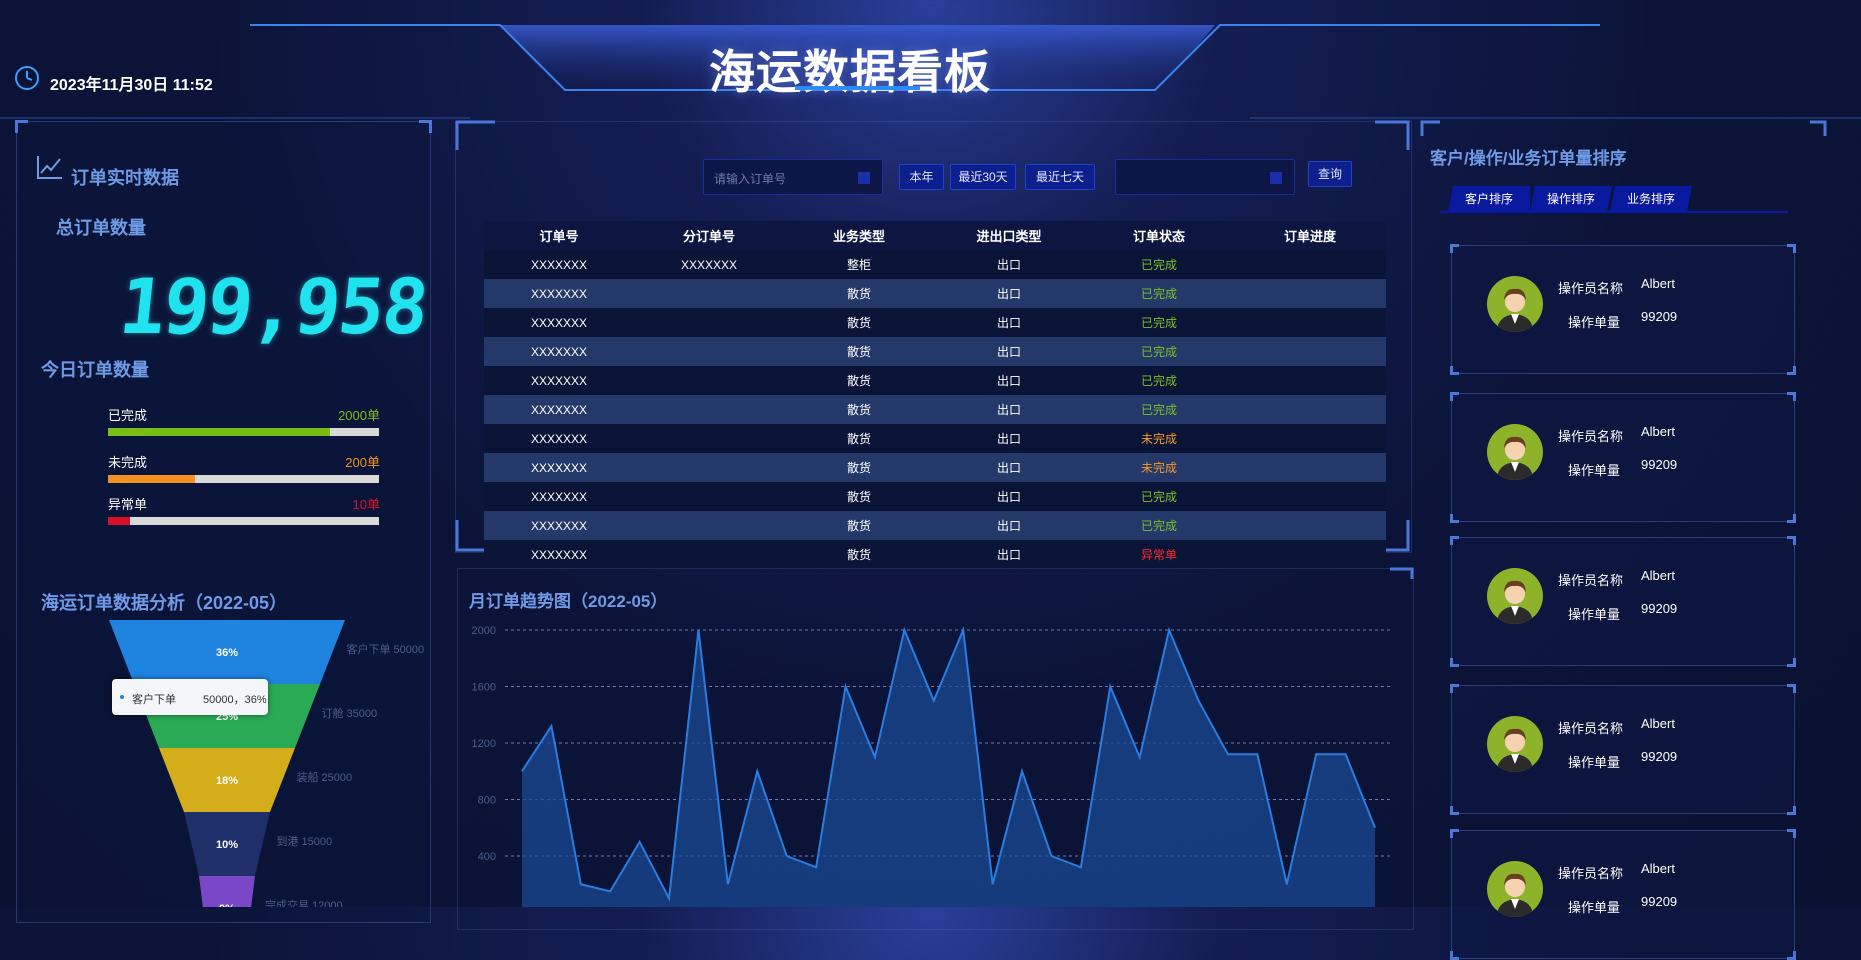 The image size is (1861, 960). I want to click on analysis-title: 海运订单数据分析（2022-05）, so click(164, 602).